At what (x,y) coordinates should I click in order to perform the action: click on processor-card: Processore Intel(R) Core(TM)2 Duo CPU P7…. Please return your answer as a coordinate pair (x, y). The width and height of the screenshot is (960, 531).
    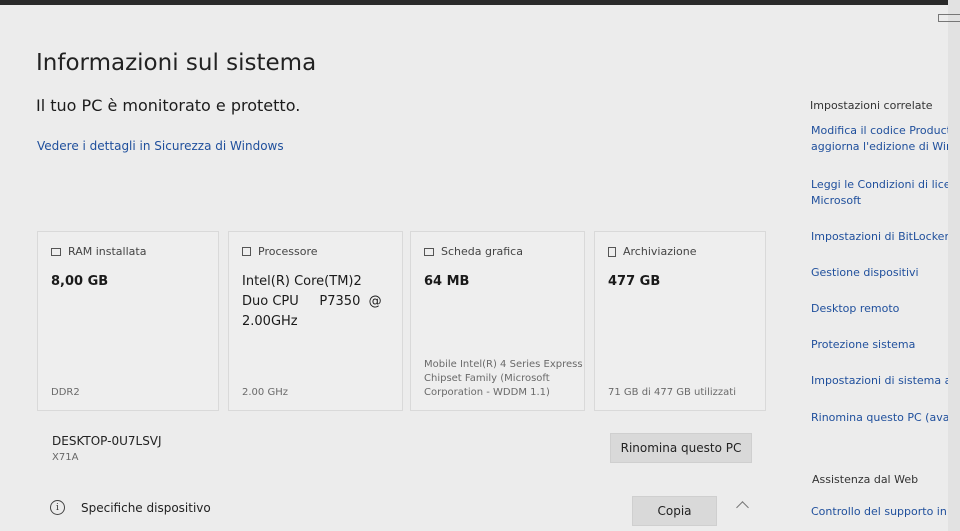
    Looking at the image, I should click on (315, 321).